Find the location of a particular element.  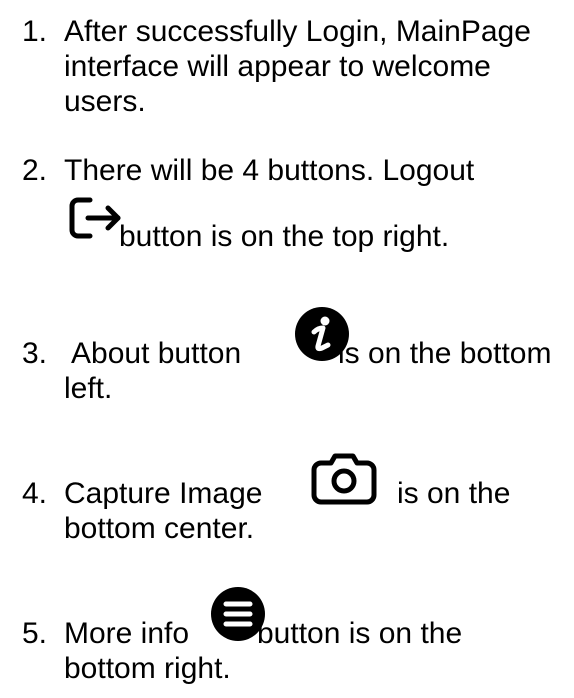

item-text-line: button is on the is located at coordinates (360, 633).